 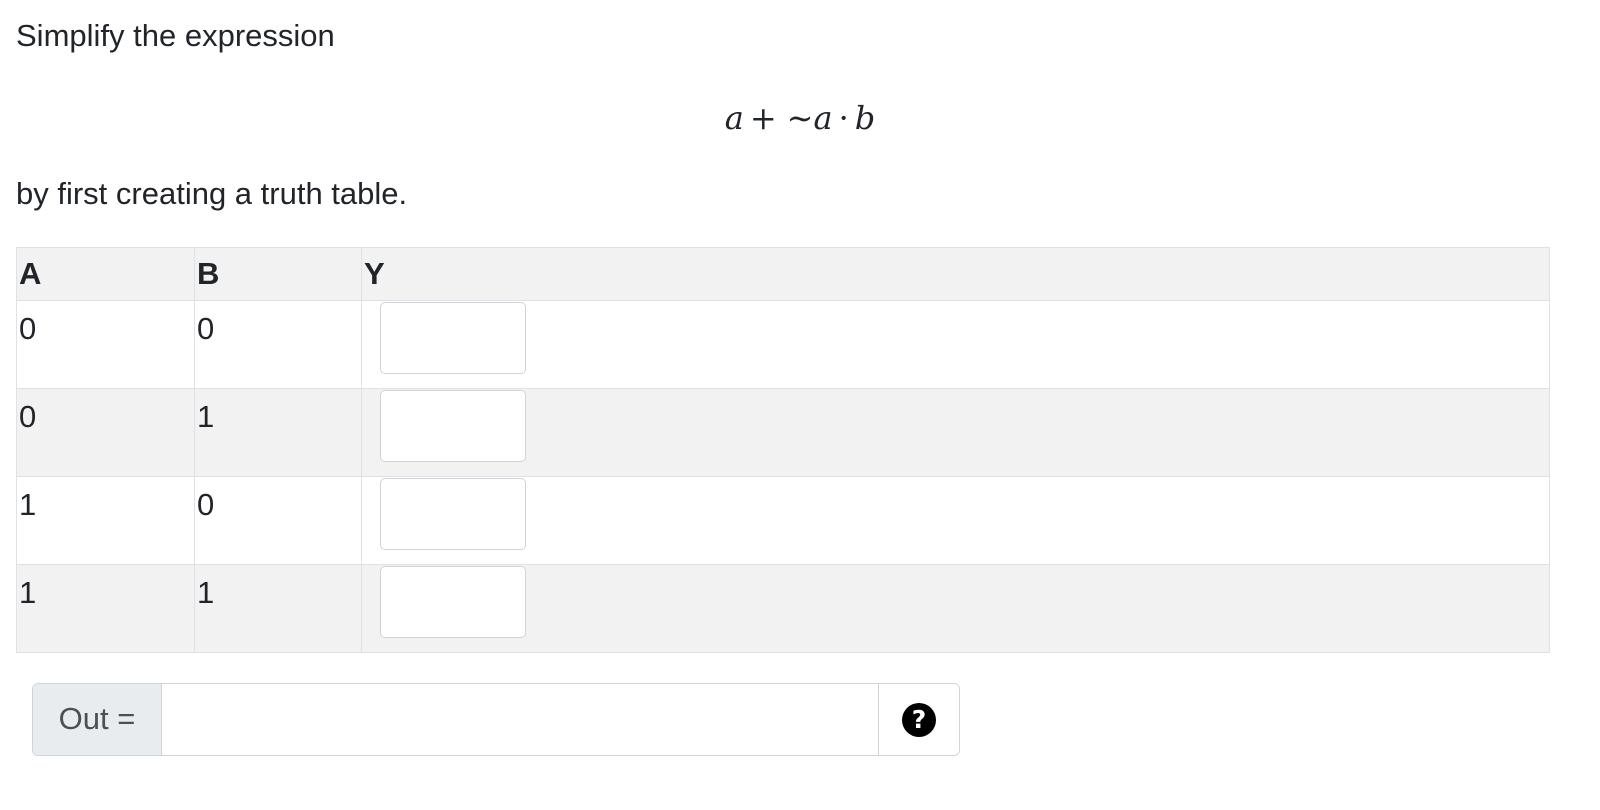 What do you see at coordinates (955, 274) in the screenshot?
I see `column-header-y: Y` at bounding box center [955, 274].